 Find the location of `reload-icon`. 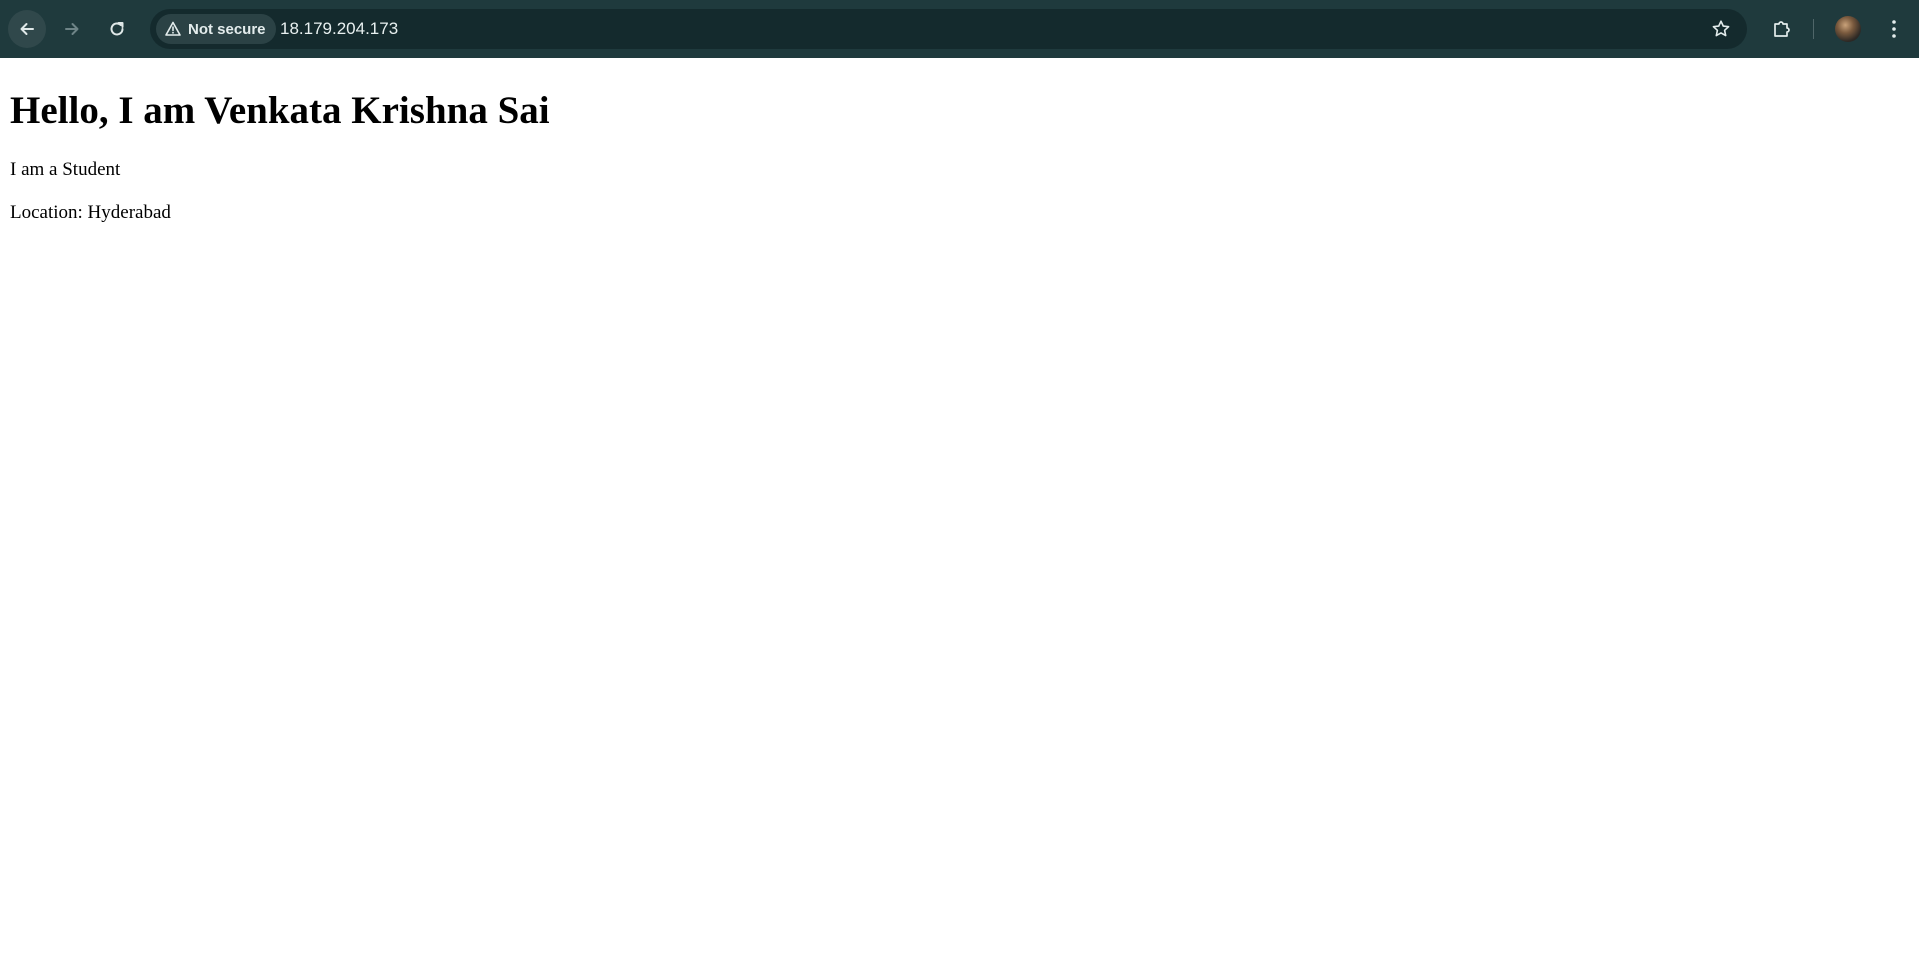

reload-icon is located at coordinates (117, 29).